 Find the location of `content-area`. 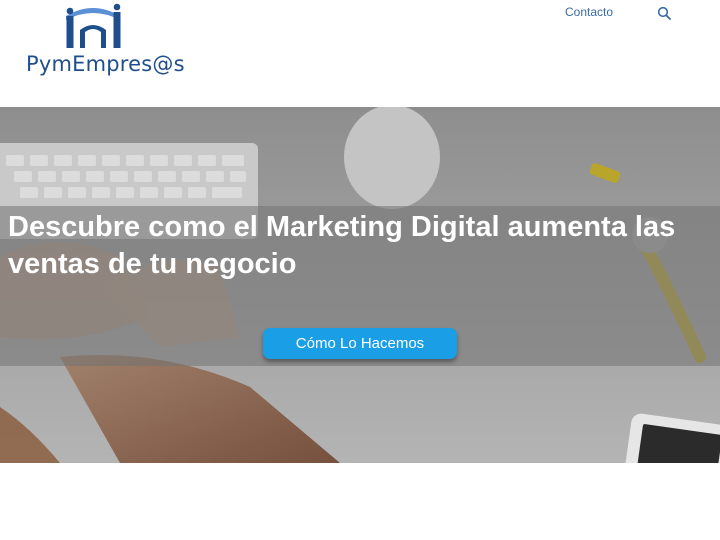

content-area is located at coordinates (360, 501).